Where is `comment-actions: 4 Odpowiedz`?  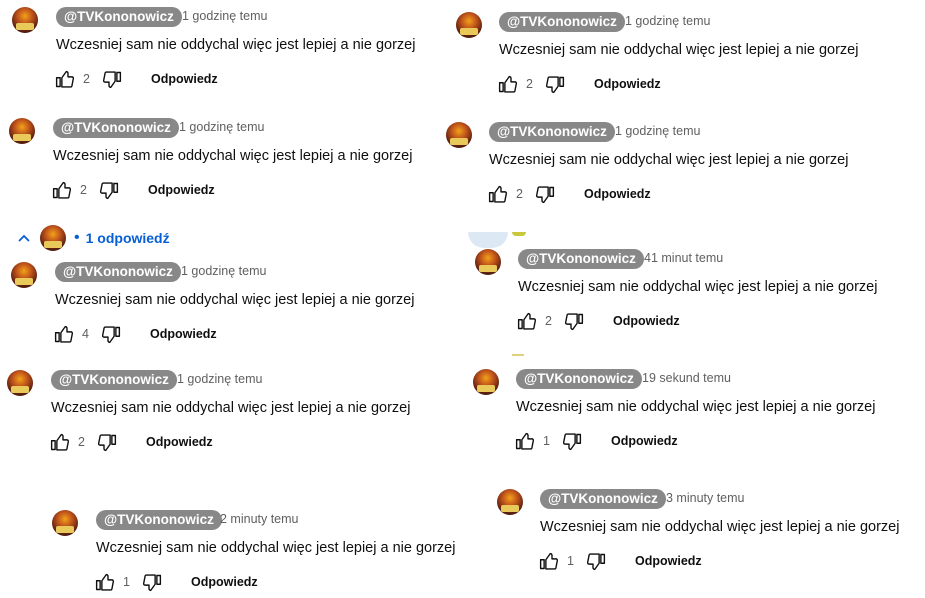
comment-actions: 4 Odpowiedz is located at coordinates (134, 334).